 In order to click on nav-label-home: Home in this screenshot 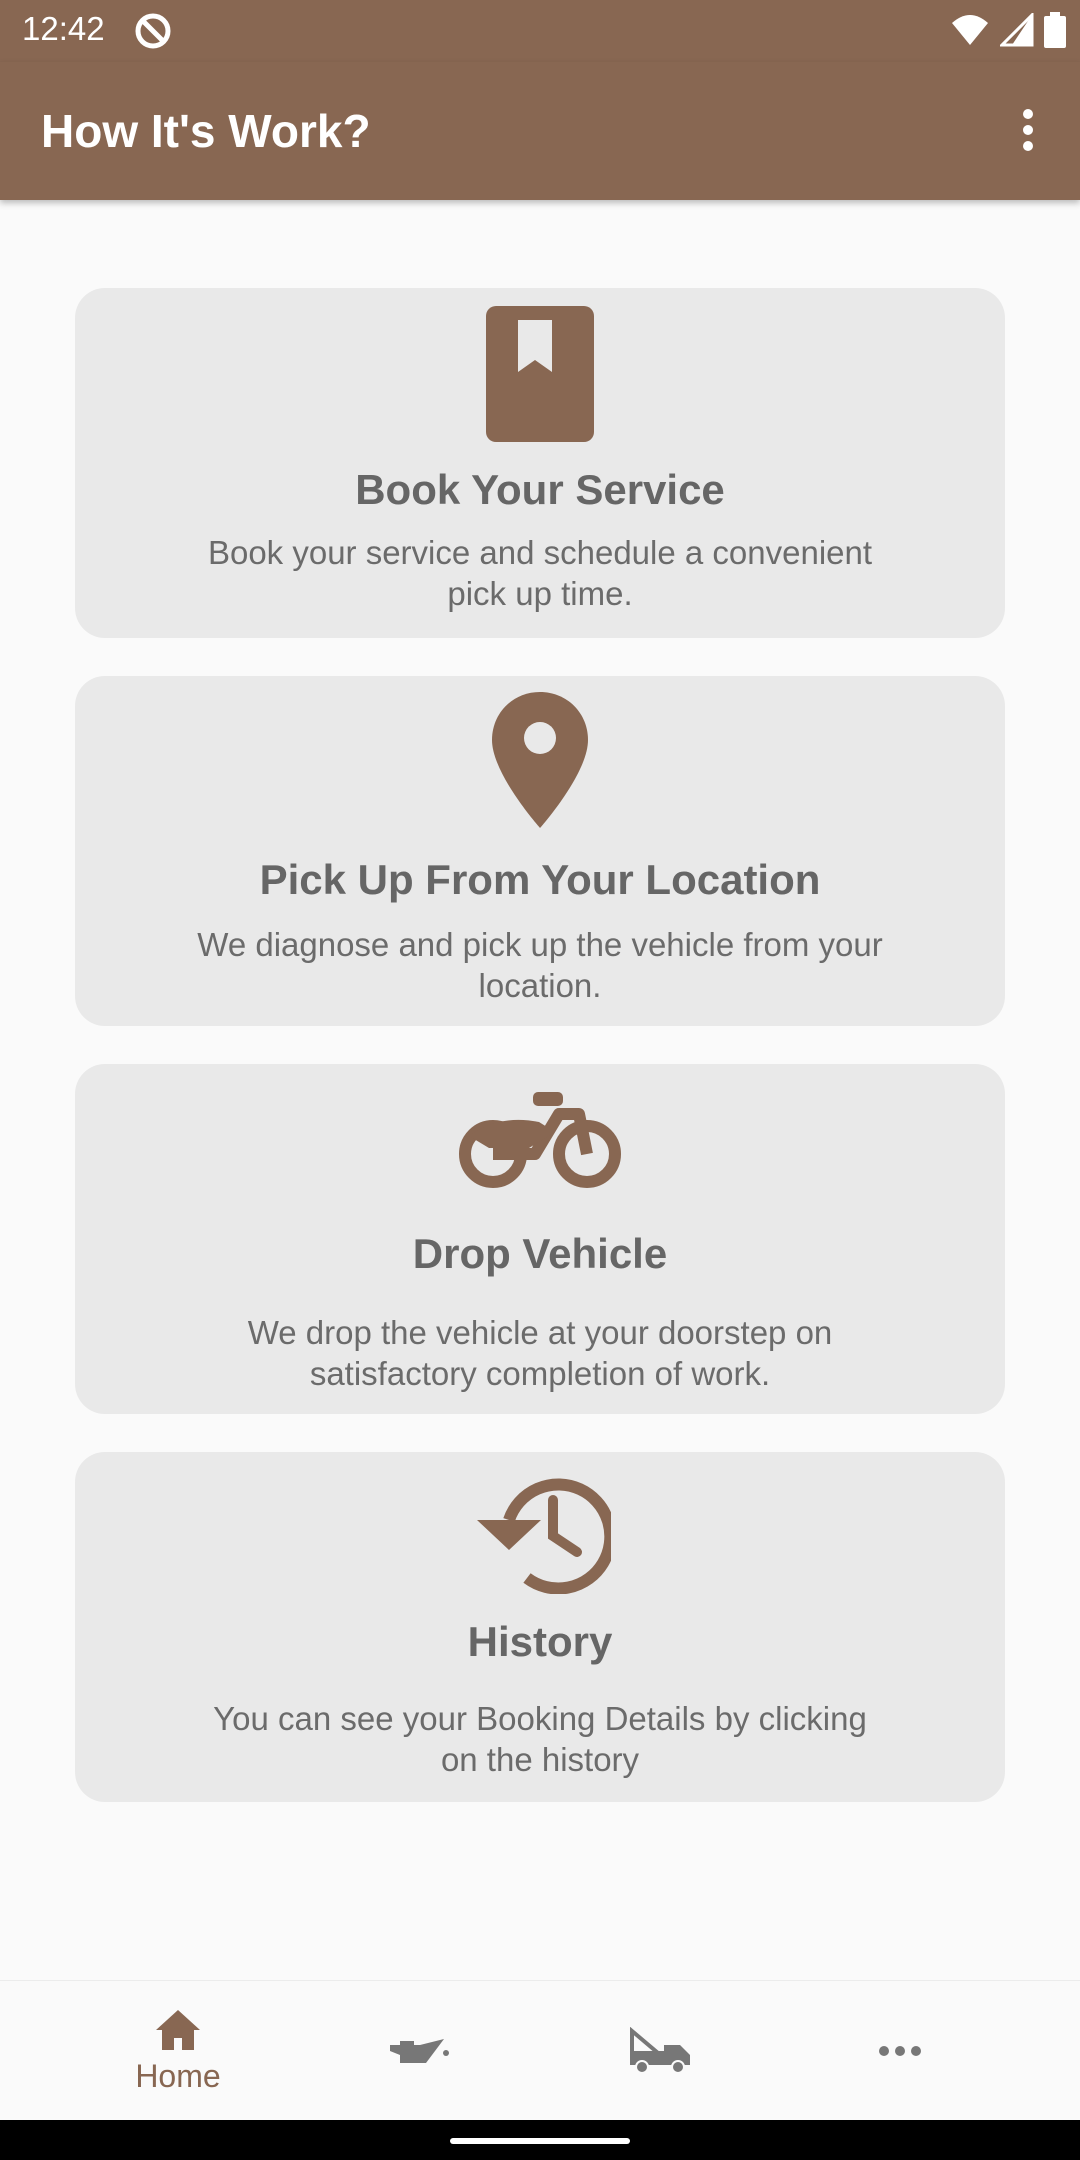, I will do `click(178, 2075)`.